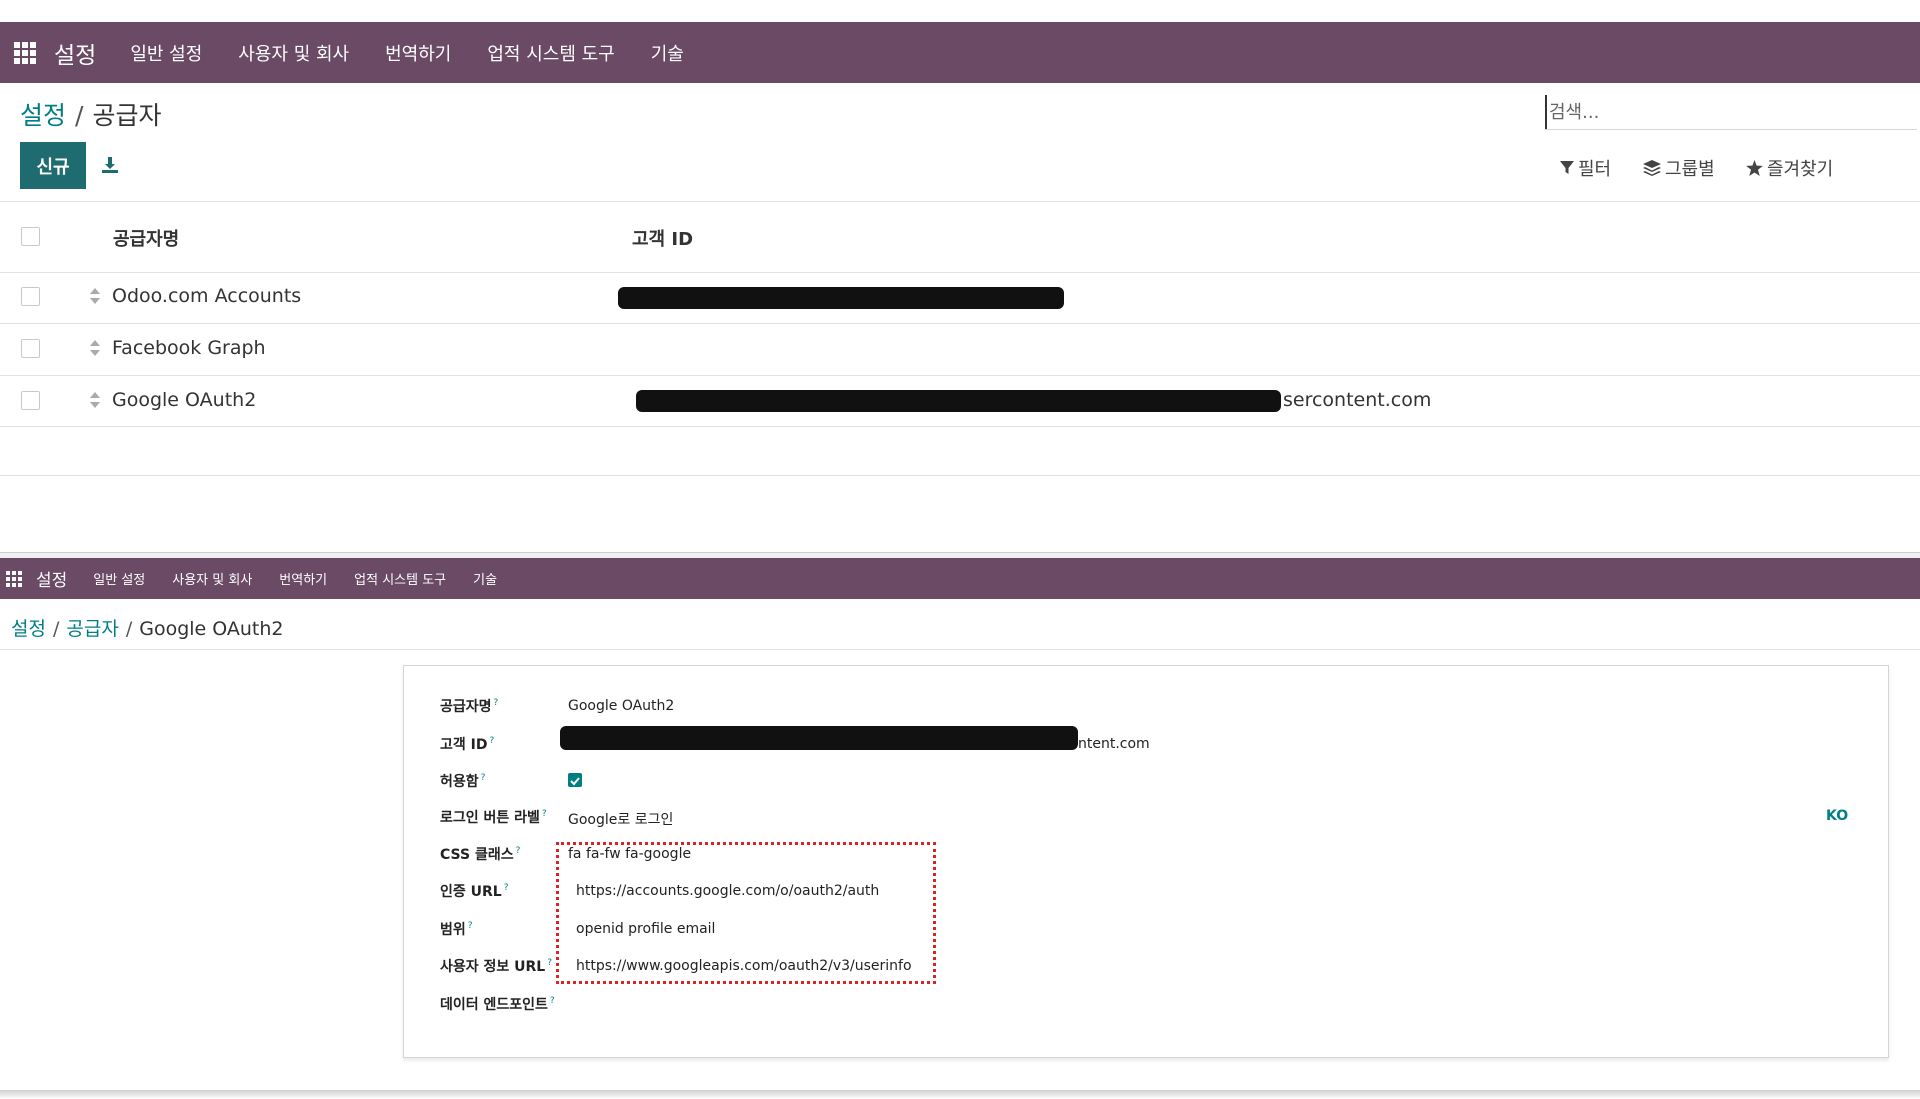 This screenshot has width=1920, height=1099. I want to click on check-icon, so click(575, 781).